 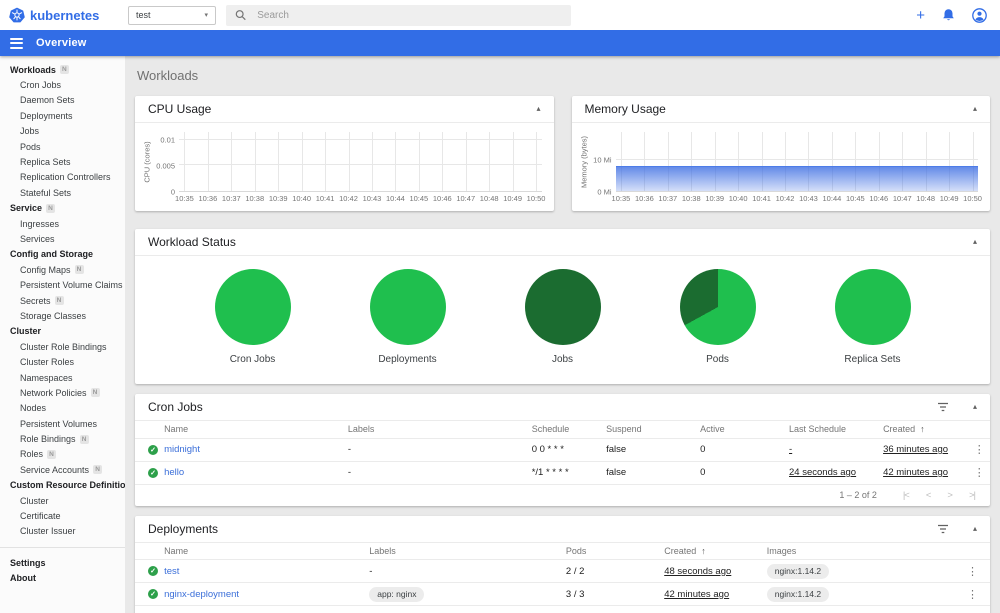 I want to click on x-tick-label: 10:46, so click(x=442, y=198).